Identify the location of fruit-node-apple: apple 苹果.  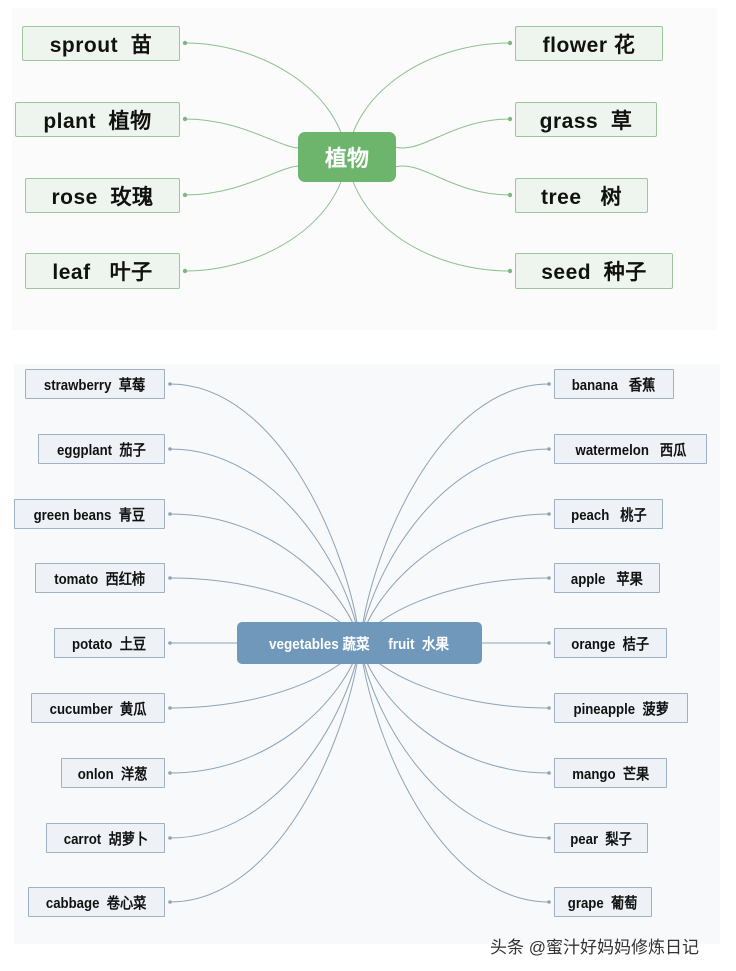
(607, 578).